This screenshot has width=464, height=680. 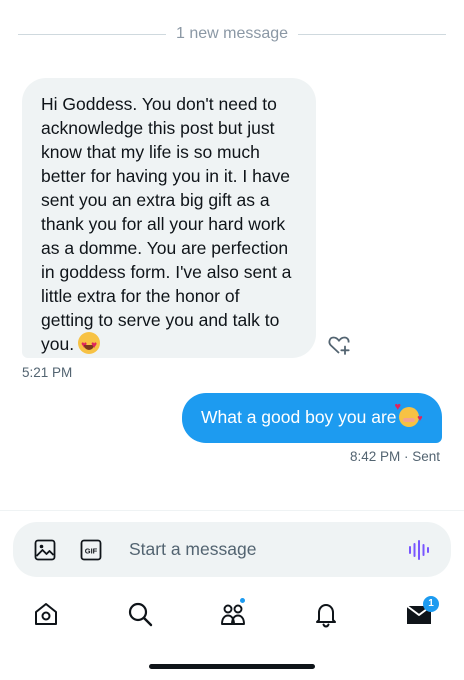 What do you see at coordinates (259, 549) in the screenshot?
I see `message-input` at bounding box center [259, 549].